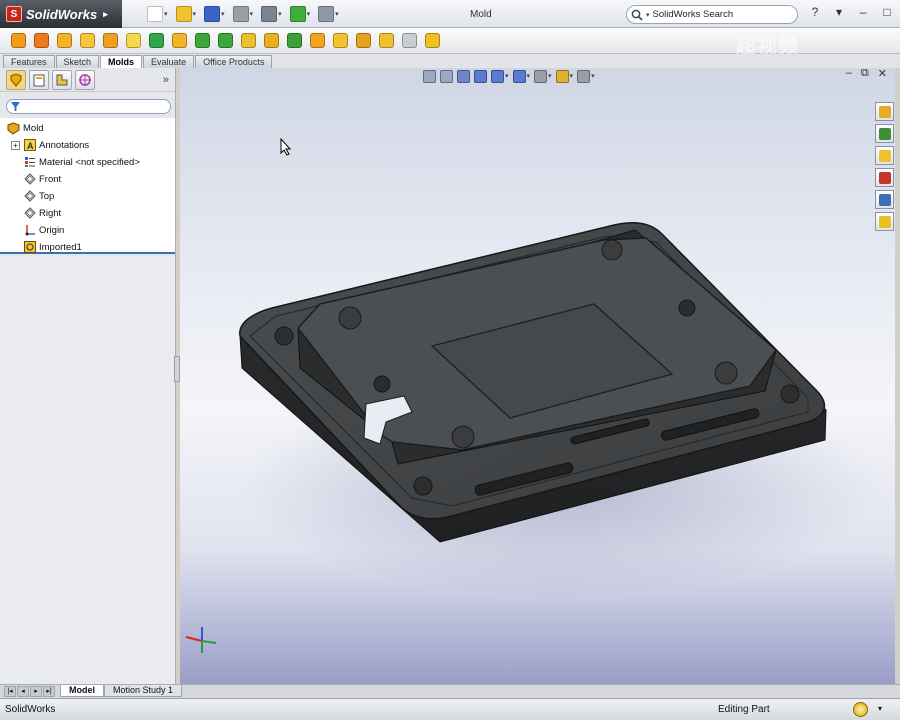 The width and height of the screenshot is (900, 720). What do you see at coordinates (36, 691) in the screenshot?
I see `next-tab-icon: ▸` at bounding box center [36, 691].